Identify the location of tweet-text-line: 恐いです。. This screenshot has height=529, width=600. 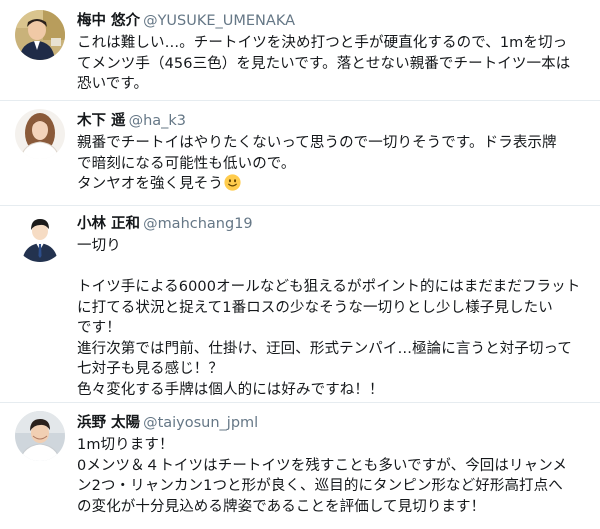
(113, 84).